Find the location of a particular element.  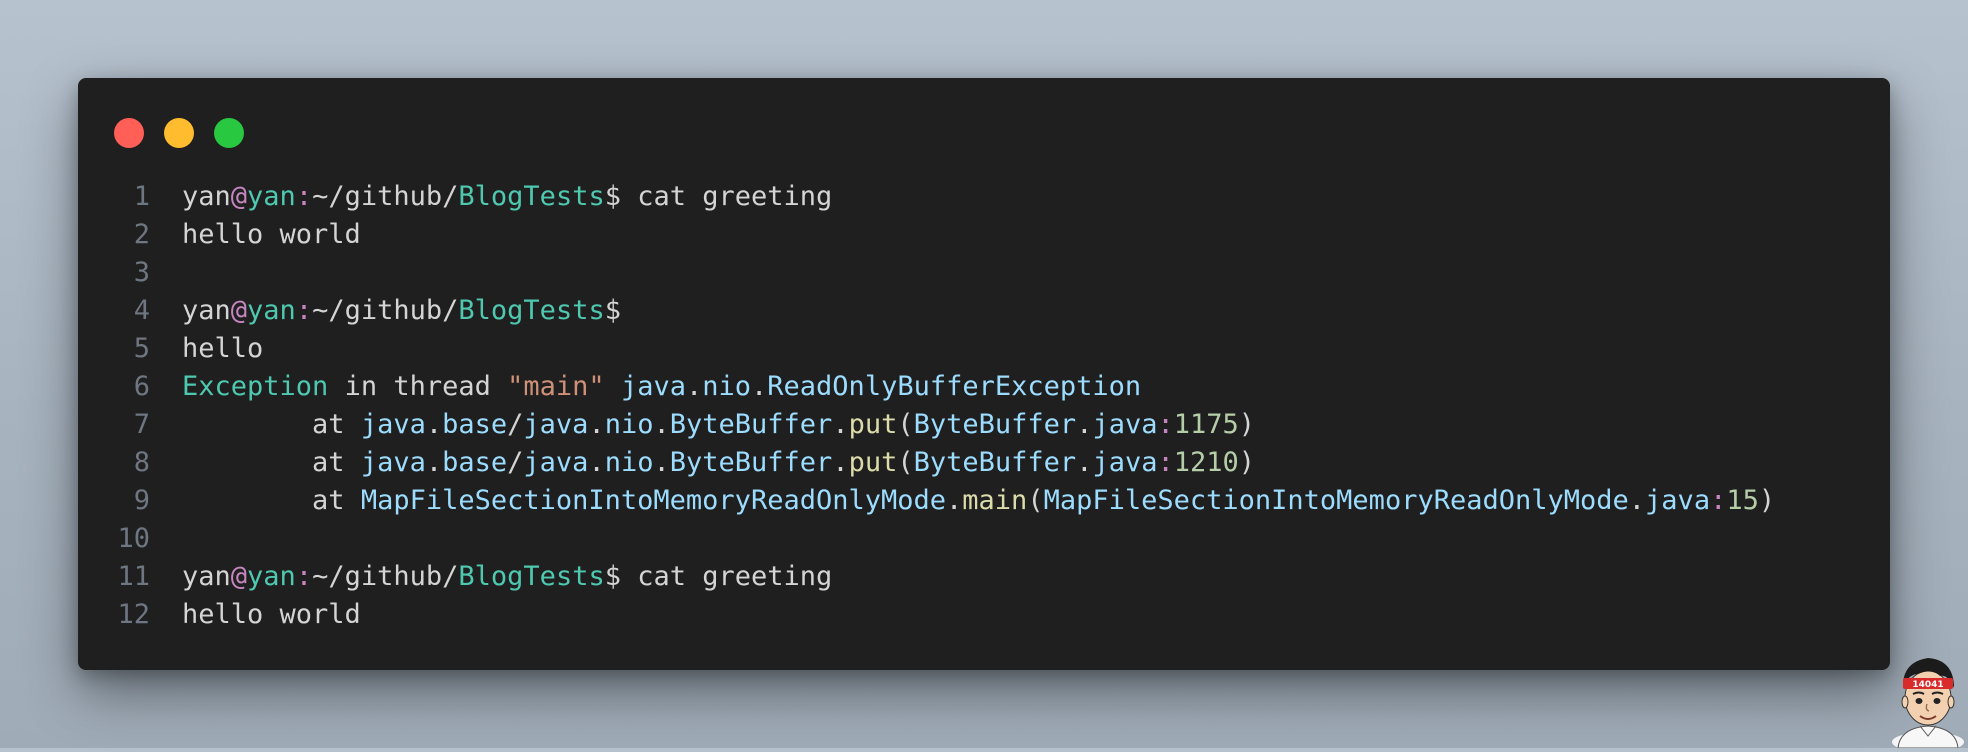

line-number: 3 is located at coordinates (141, 272).